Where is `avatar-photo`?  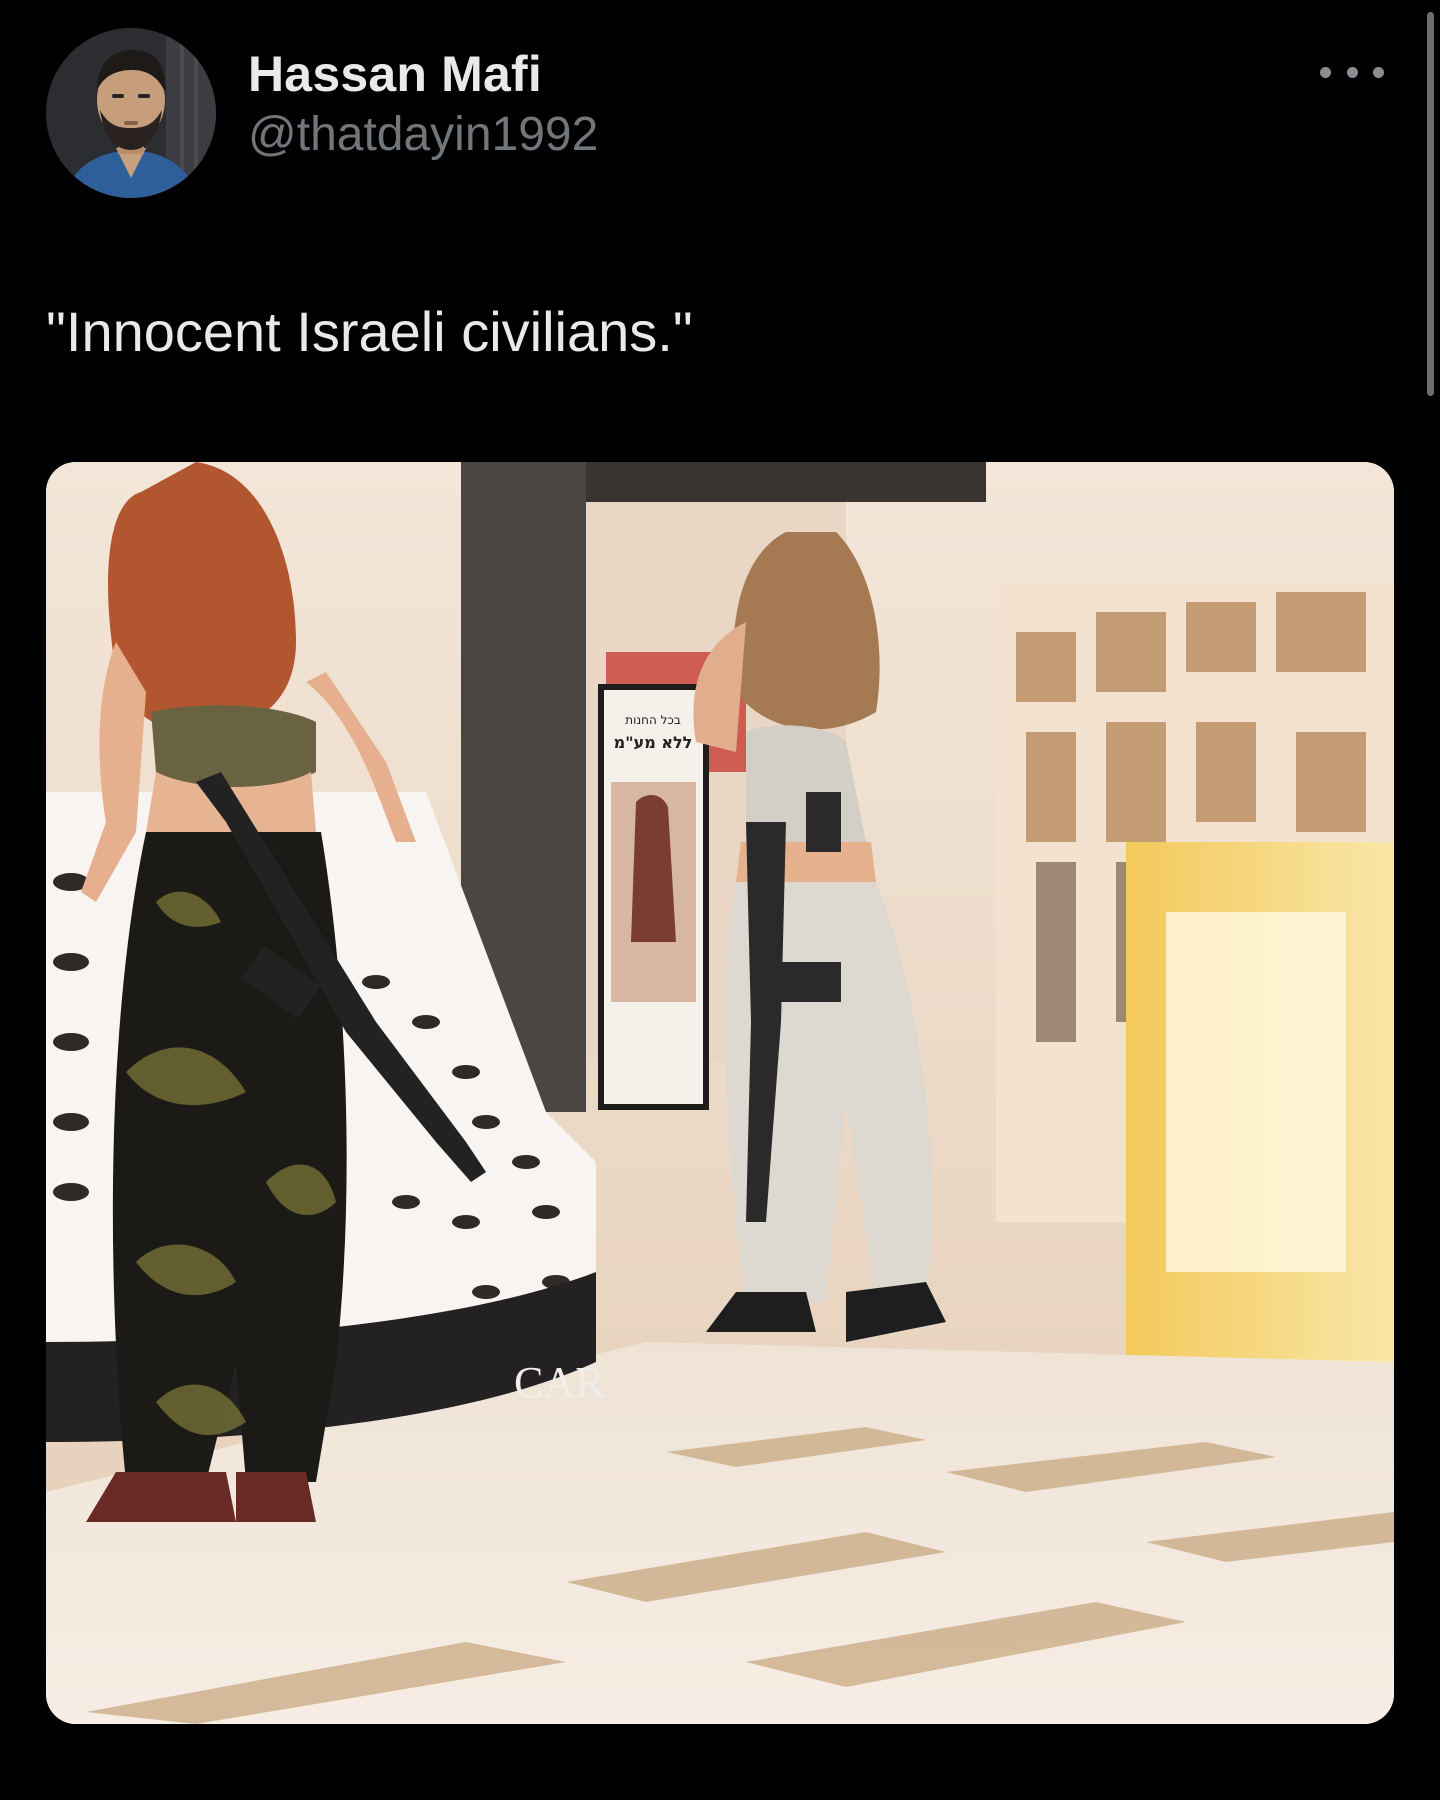
avatar-photo is located at coordinates (131, 113).